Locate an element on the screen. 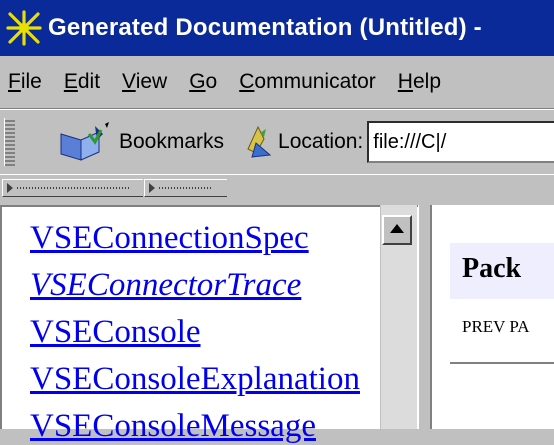 Image resolution: width=554 pixels, height=445 pixels. menu-communicator: Communicator is located at coordinates (307, 82).